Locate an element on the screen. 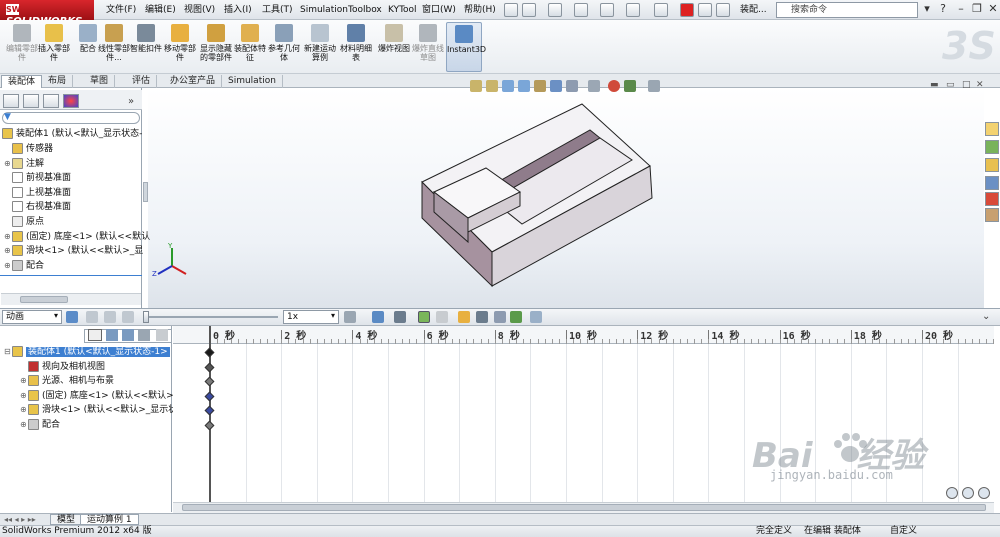 This screenshot has height=537, width=1000. tree-root: 装配体1 (默认<默认_显示状态- is located at coordinates (72, 134).